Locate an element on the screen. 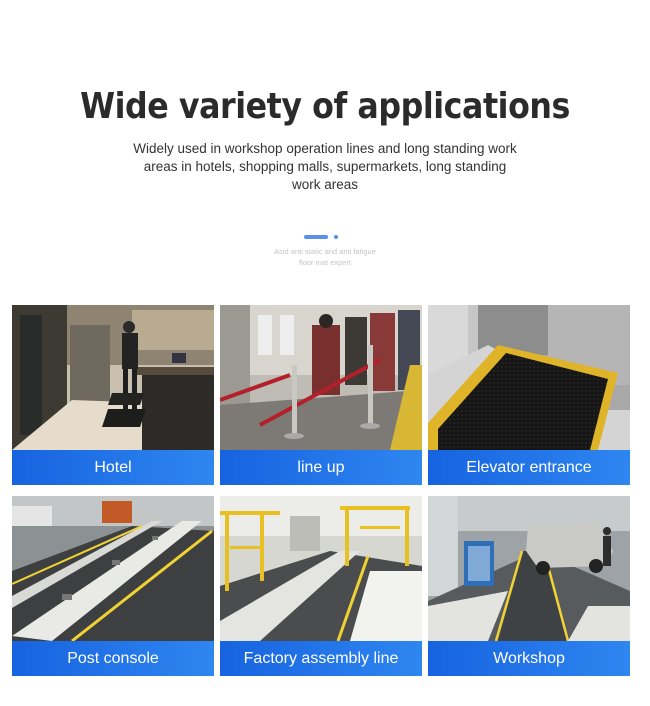  application-label: Post console is located at coordinates (113, 658).